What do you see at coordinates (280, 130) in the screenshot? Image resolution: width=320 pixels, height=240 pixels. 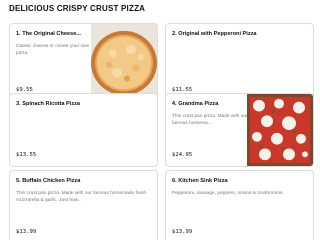 I see `grandma-pizza-image` at bounding box center [280, 130].